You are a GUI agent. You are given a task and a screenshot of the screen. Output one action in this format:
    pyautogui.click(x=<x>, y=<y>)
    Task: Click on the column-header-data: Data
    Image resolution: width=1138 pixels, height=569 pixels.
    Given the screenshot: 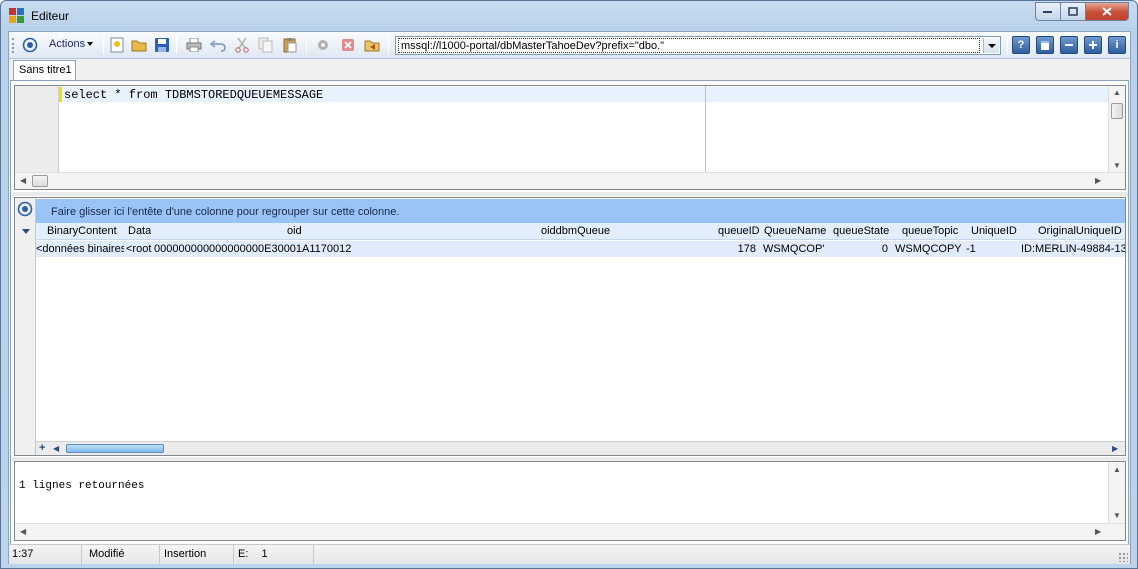 What is the action you would take?
    pyautogui.click(x=139, y=231)
    